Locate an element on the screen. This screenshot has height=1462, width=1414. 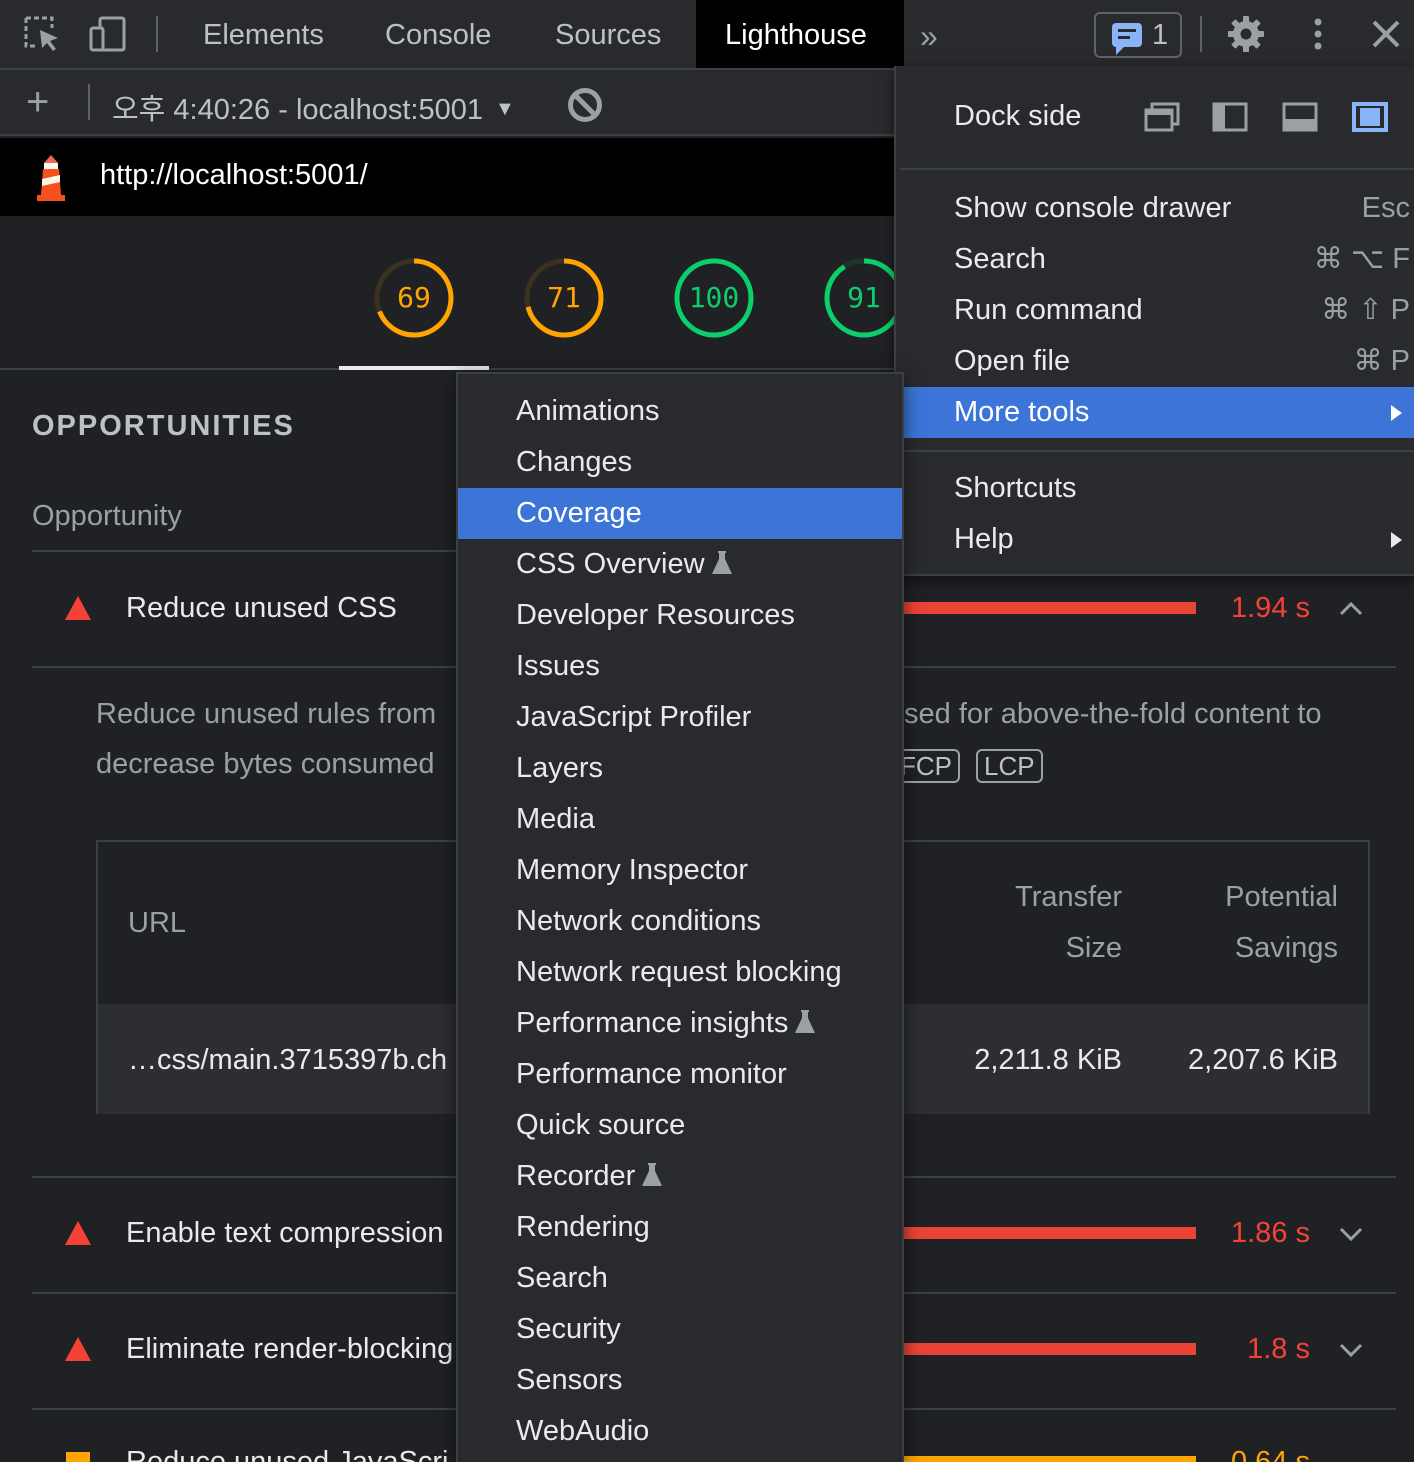
devtools-tab-bar: Elements Console Sources Lighthouse » 1 is located at coordinates (707, 35).